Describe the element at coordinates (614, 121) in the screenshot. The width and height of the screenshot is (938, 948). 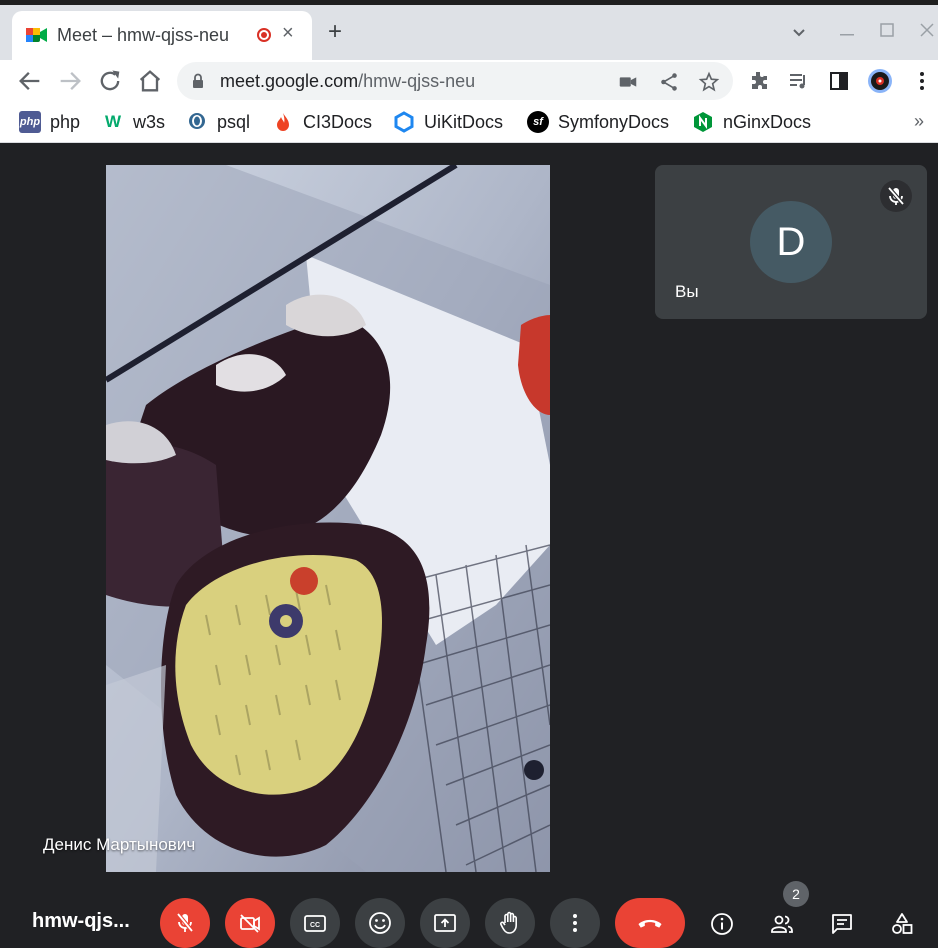
I see `bookmark-label: SymfonyDocs` at that location.